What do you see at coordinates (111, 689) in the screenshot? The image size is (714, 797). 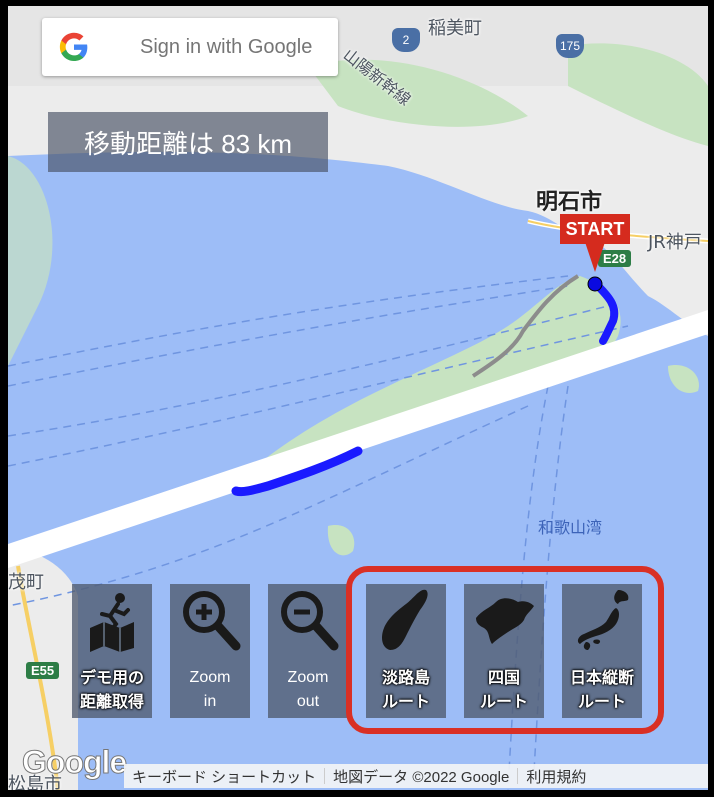 I see `demo-button-label: デモ用の 距離取得` at bounding box center [111, 689].